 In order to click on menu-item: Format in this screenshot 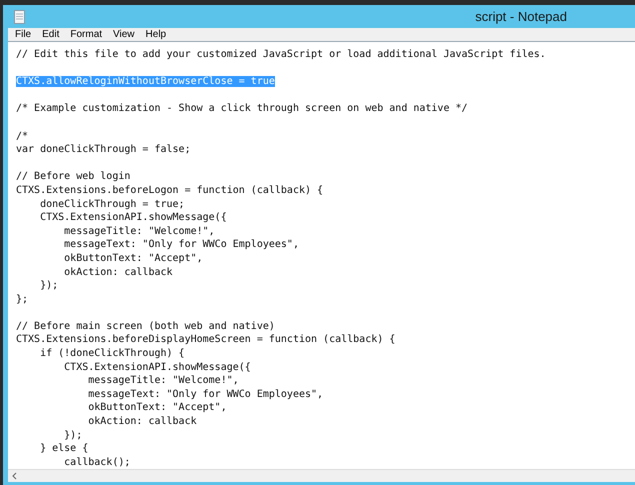, I will do `click(86, 35)`.